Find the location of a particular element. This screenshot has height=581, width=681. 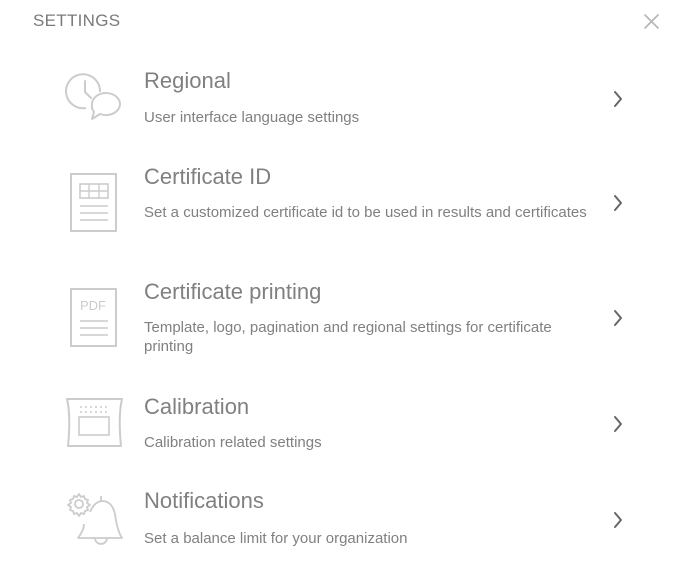

settings-item-title: Notifications is located at coordinates (204, 500).